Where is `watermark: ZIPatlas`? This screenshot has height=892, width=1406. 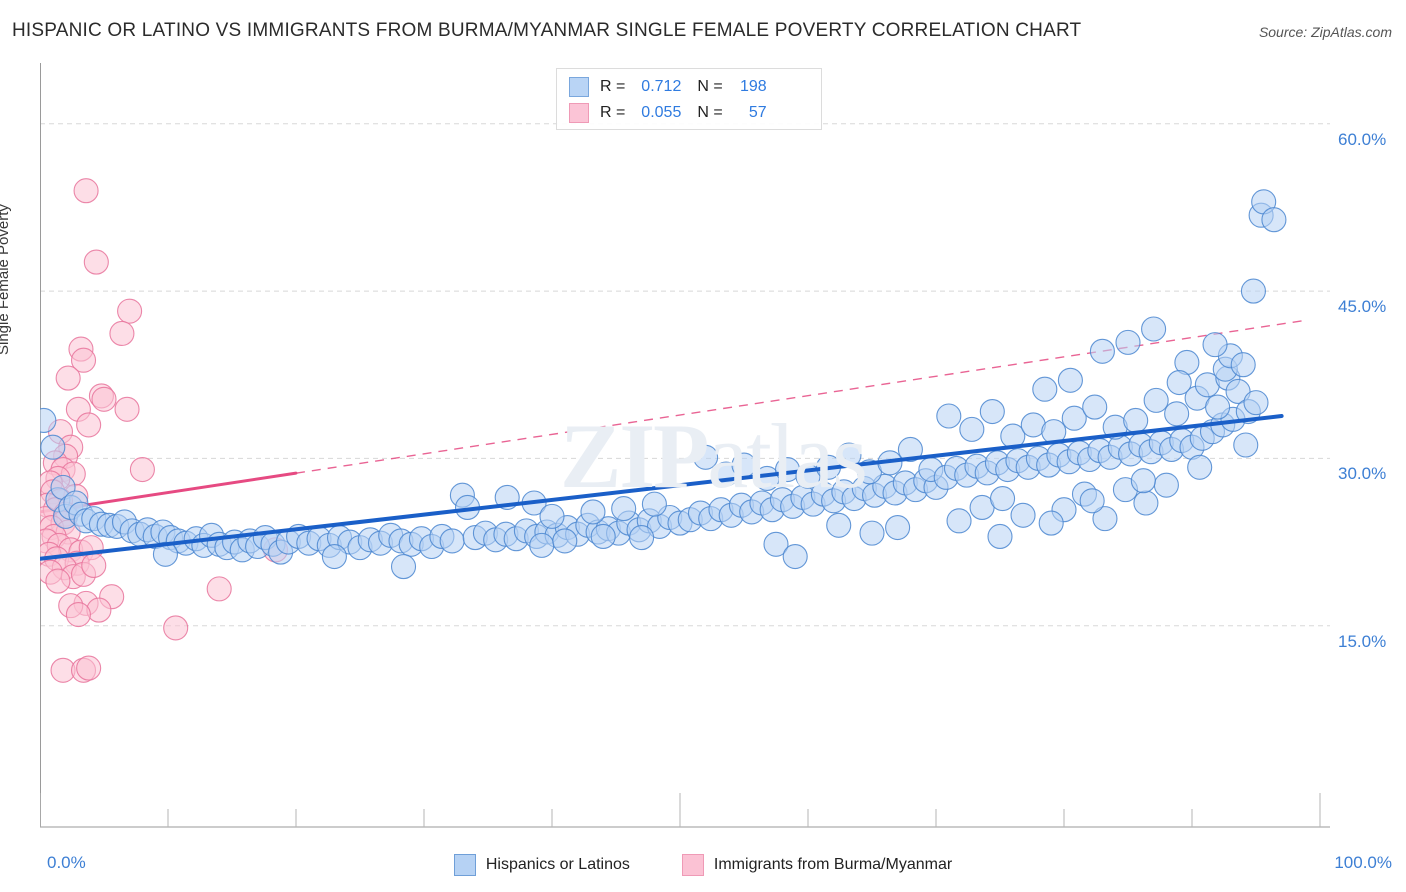 watermark: ZIPatlas is located at coordinates (714, 456).